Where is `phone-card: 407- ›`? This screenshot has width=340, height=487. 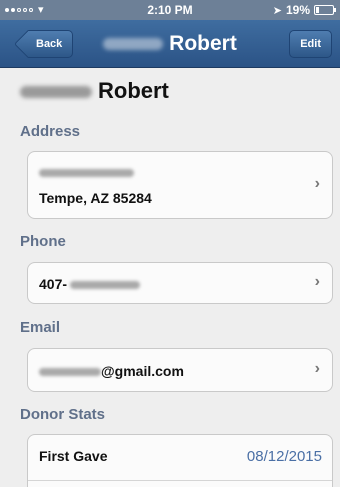 phone-card: 407- › is located at coordinates (180, 283).